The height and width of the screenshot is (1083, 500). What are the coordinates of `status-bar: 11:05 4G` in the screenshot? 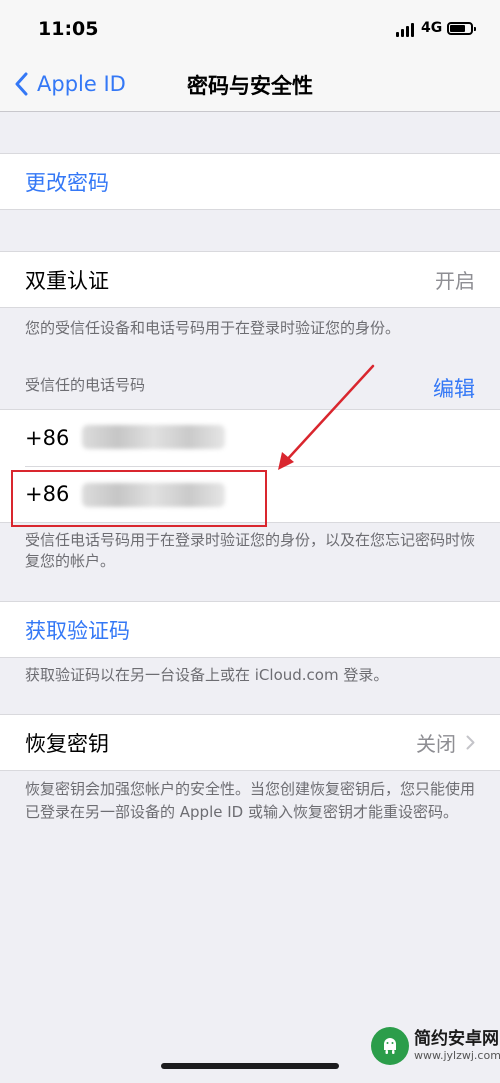 It's located at (250, 30).